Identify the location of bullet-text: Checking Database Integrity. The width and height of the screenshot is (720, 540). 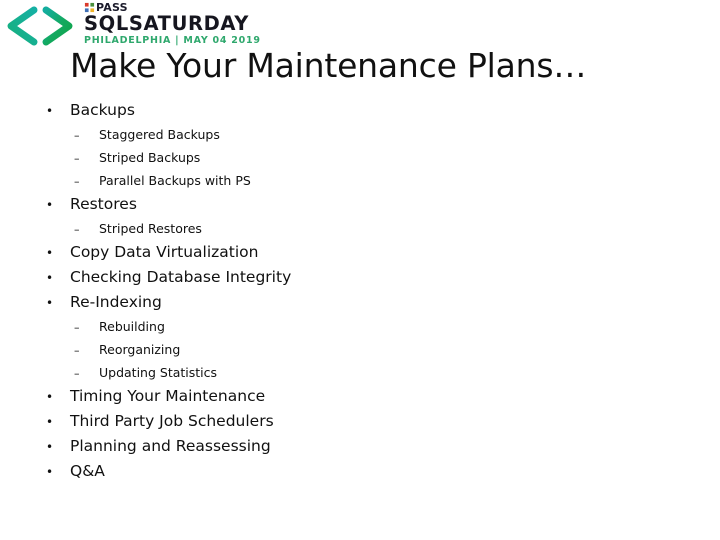
(181, 277).